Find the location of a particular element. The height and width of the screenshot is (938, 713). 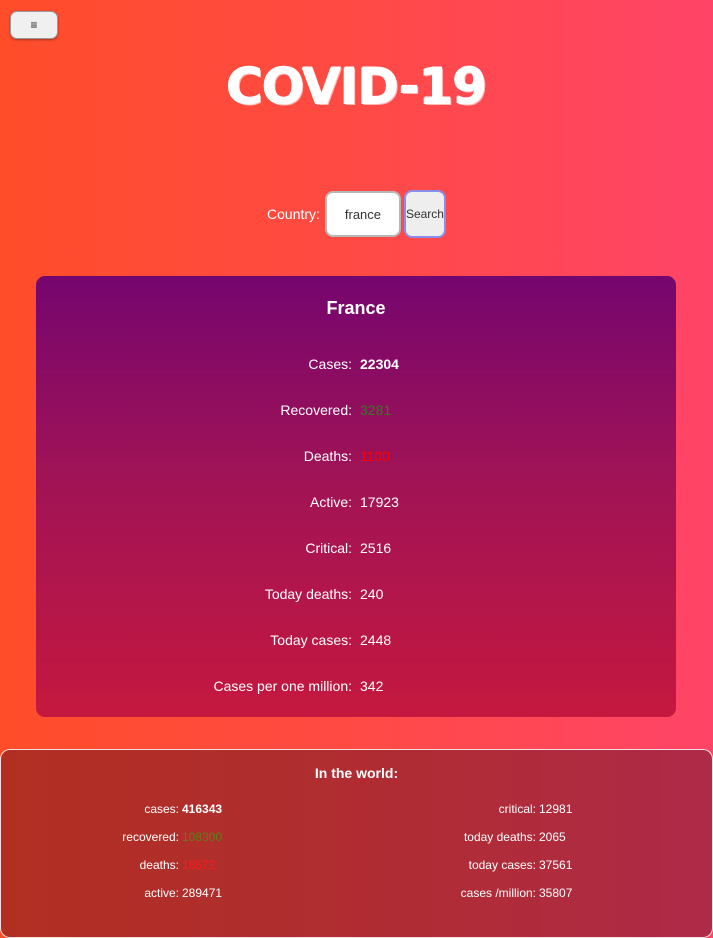

stat-label: Today deaths: is located at coordinates (308, 594).